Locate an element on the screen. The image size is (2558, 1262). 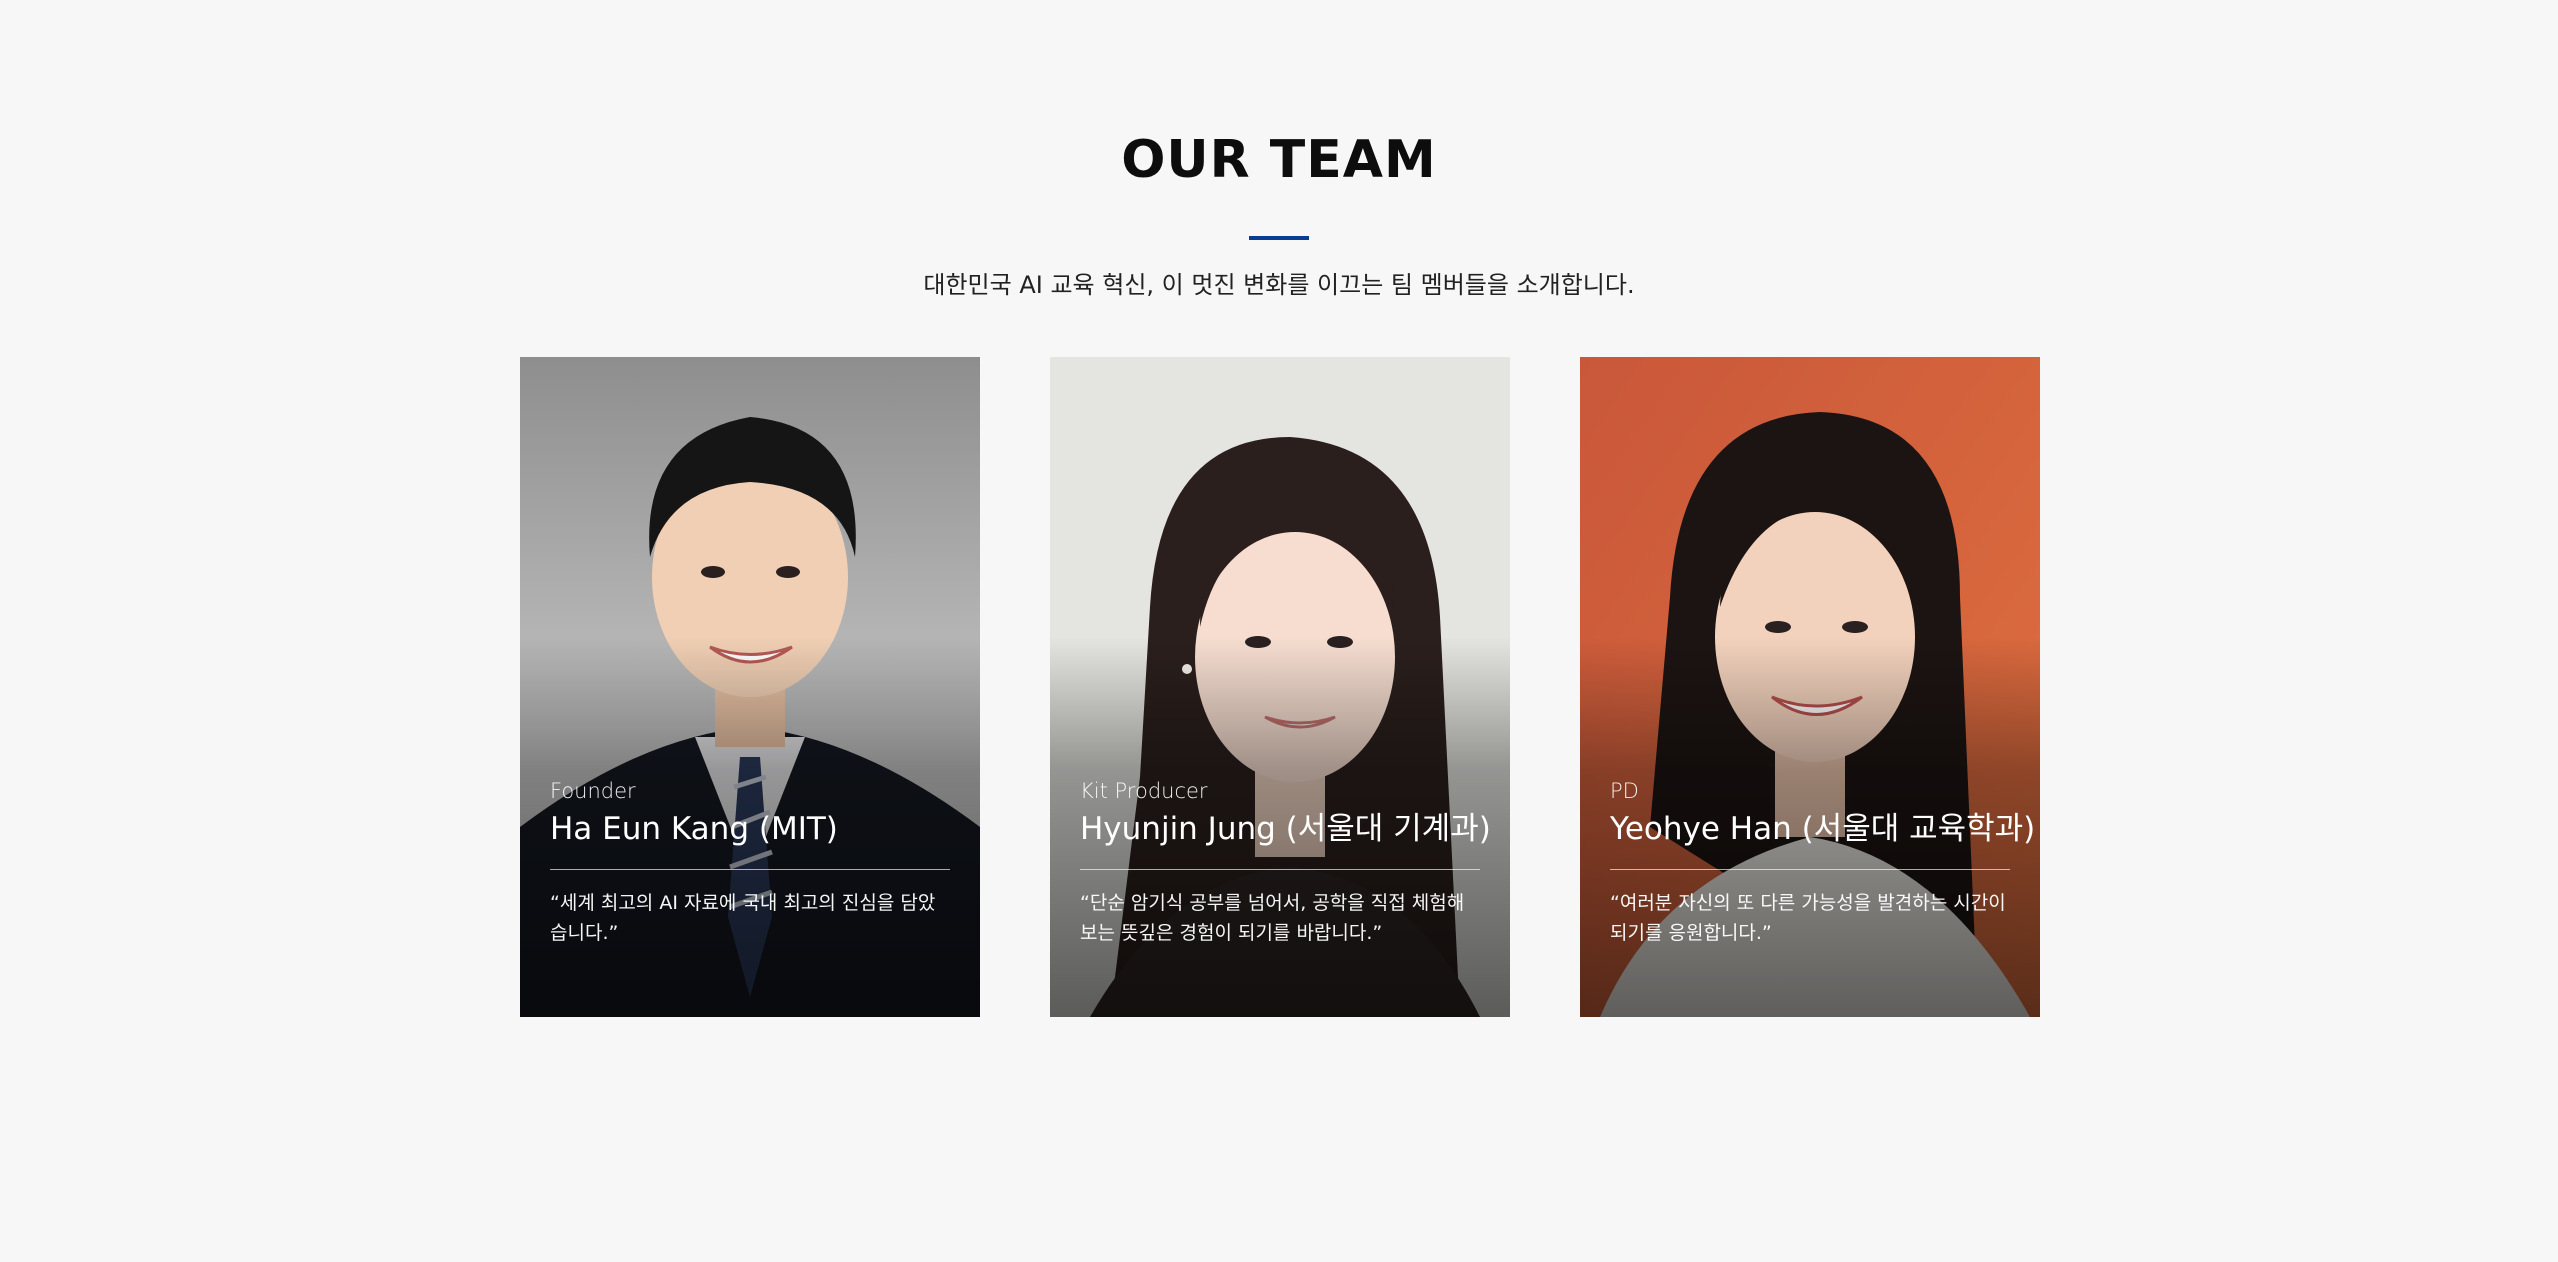
member-quote: “세계 최고의 AI 자료에 국내 최고의 진심을 담았습니다.” is located at coordinates (743, 918).